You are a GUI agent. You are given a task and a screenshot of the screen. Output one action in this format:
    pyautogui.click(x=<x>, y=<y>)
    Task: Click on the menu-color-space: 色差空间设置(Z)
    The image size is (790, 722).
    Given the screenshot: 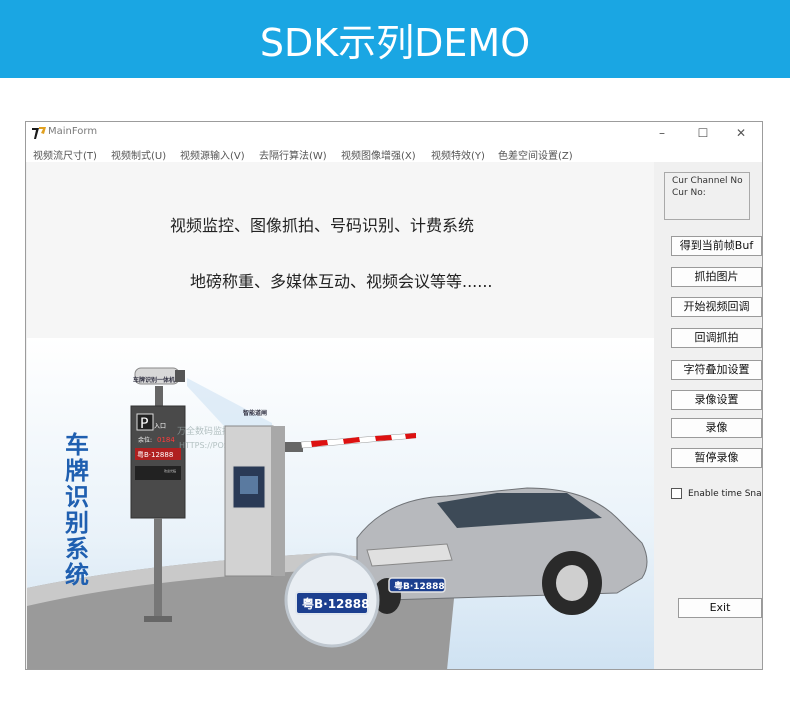 What is the action you would take?
    pyautogui.click(x=535, y=154)
    